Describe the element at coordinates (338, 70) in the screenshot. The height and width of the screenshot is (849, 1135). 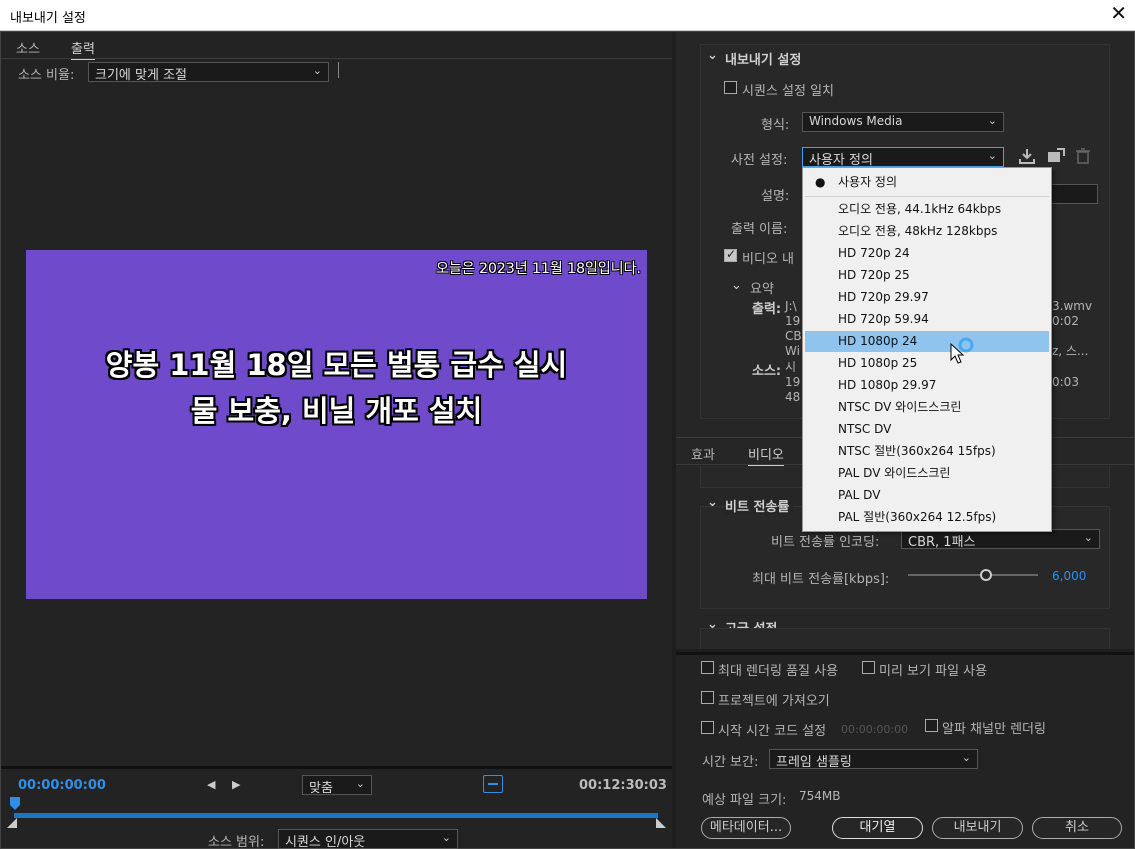
I see `divider` at that location.